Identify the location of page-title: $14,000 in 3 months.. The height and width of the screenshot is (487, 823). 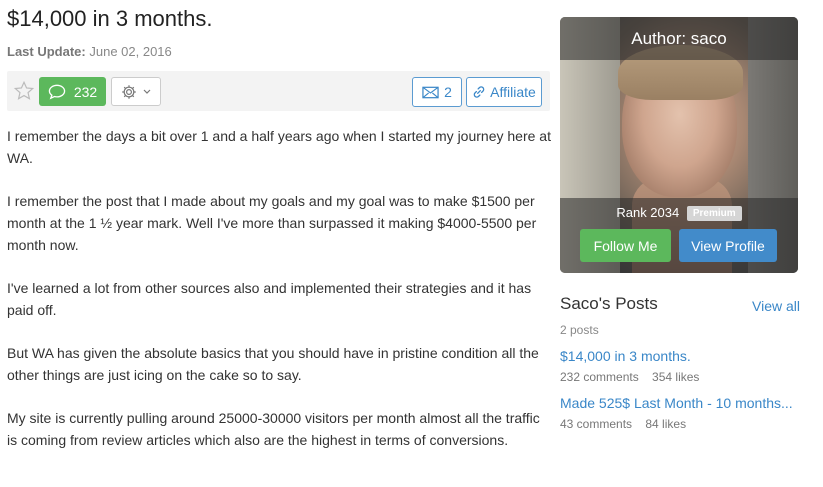
(110, 18).